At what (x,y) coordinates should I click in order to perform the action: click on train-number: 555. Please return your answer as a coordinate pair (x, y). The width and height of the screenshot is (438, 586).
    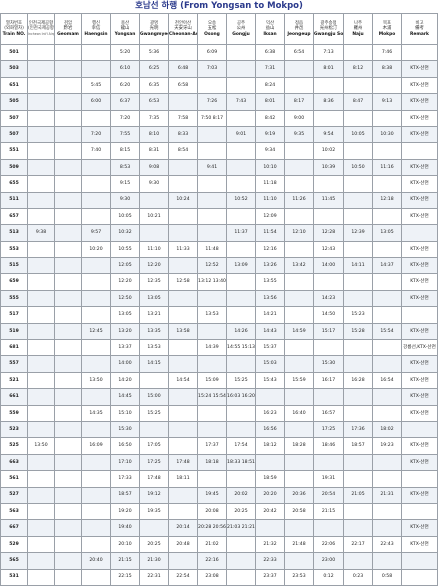
    Looking at the image, I should click on (14, 298).